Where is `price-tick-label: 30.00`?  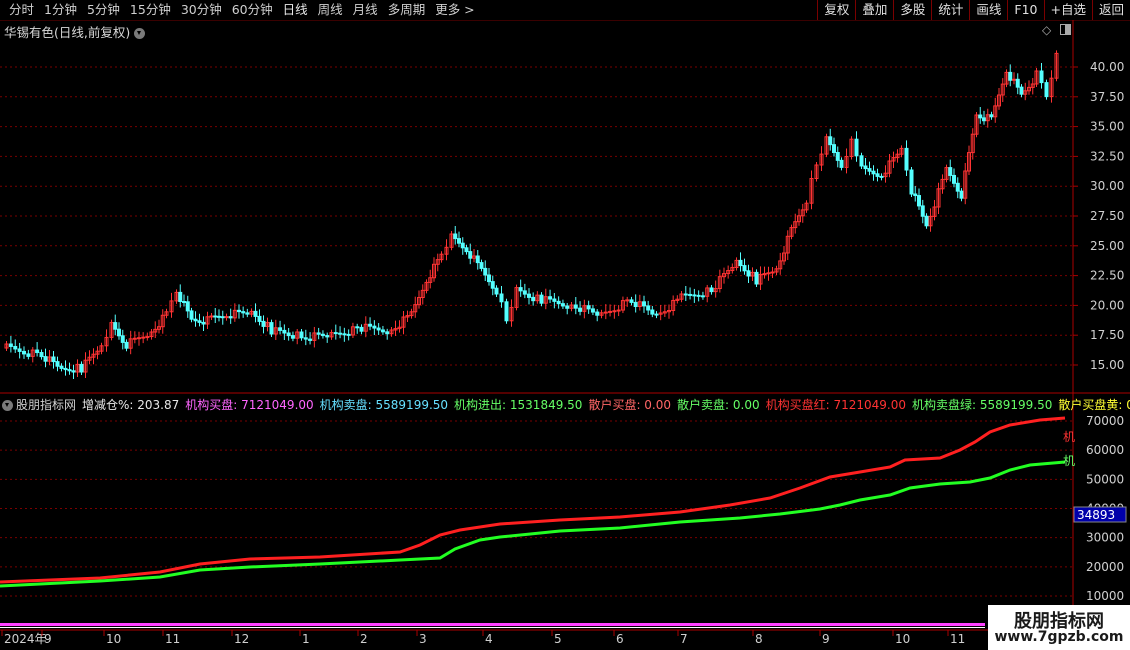 price-tick-label: 30.00 is located at coordinates (1107, 186).